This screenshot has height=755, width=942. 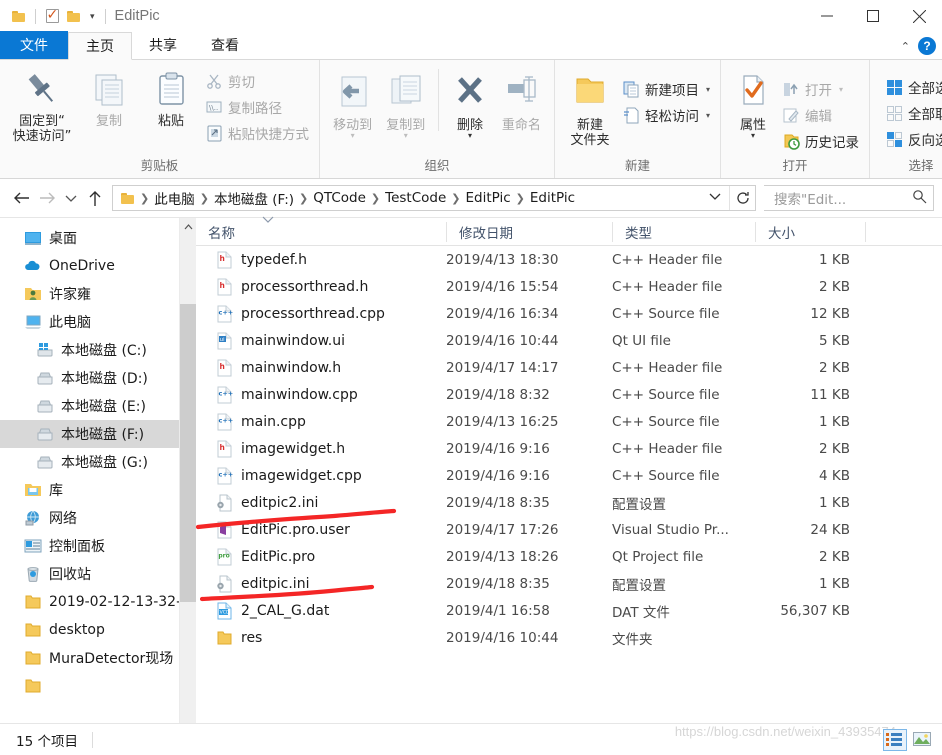 What do you see at coordinates (321, 449) in the screenshot?
I see `file-name-cell: h imagewidget.h` at bounding box center [321, 449].